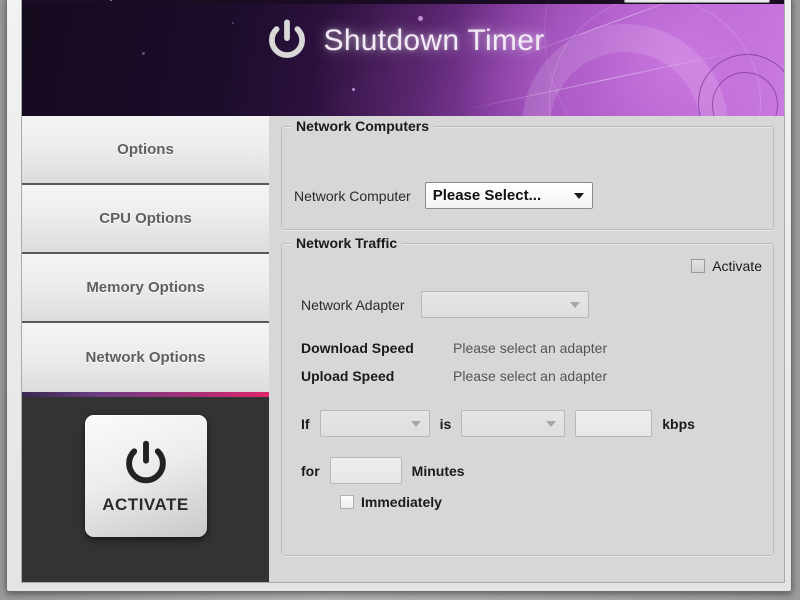  What do you see at coordinates (745, 94) in the screenshot?
I see `decorative-ring` at bounding box center [745, 94].